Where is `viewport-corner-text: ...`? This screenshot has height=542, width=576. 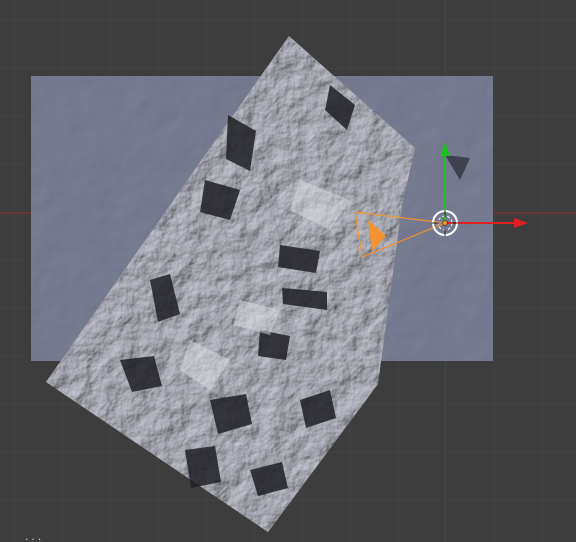 viewport-corner-text: ... is located at coordinates (34, 537).